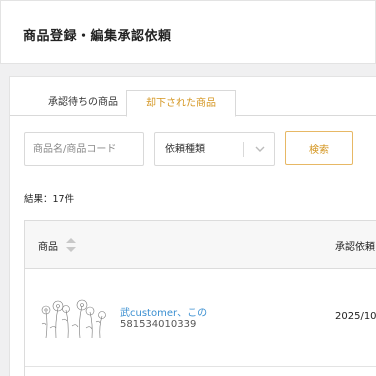  Describe the element at coordinates (84, 149) in the screenshot. I see `search-input` at that location.